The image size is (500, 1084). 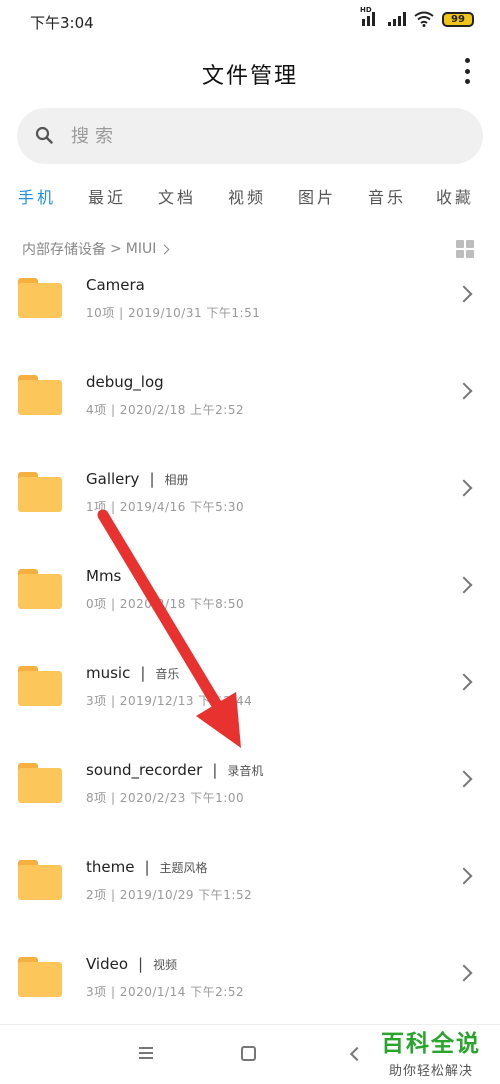 What do you see at coordinates (250, 686) in the screenshot?
I see `list-item: music | 音乐 3项 | 2019/12/13 下午2:44` at bounding box center [250, 686].